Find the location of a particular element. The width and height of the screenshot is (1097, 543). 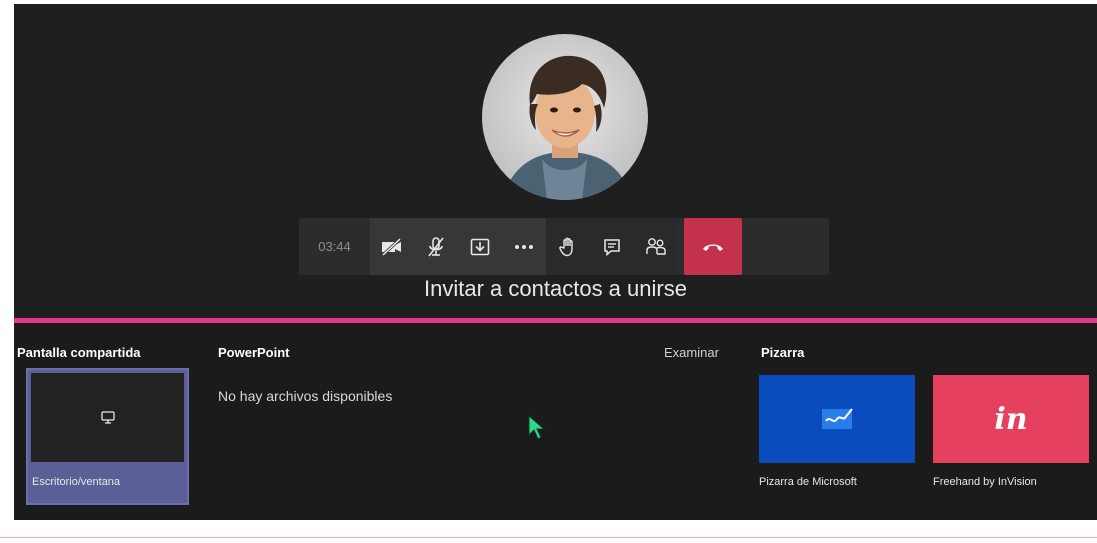

powerpoint-title: PowerPoint is located at coordinates (254, 352).